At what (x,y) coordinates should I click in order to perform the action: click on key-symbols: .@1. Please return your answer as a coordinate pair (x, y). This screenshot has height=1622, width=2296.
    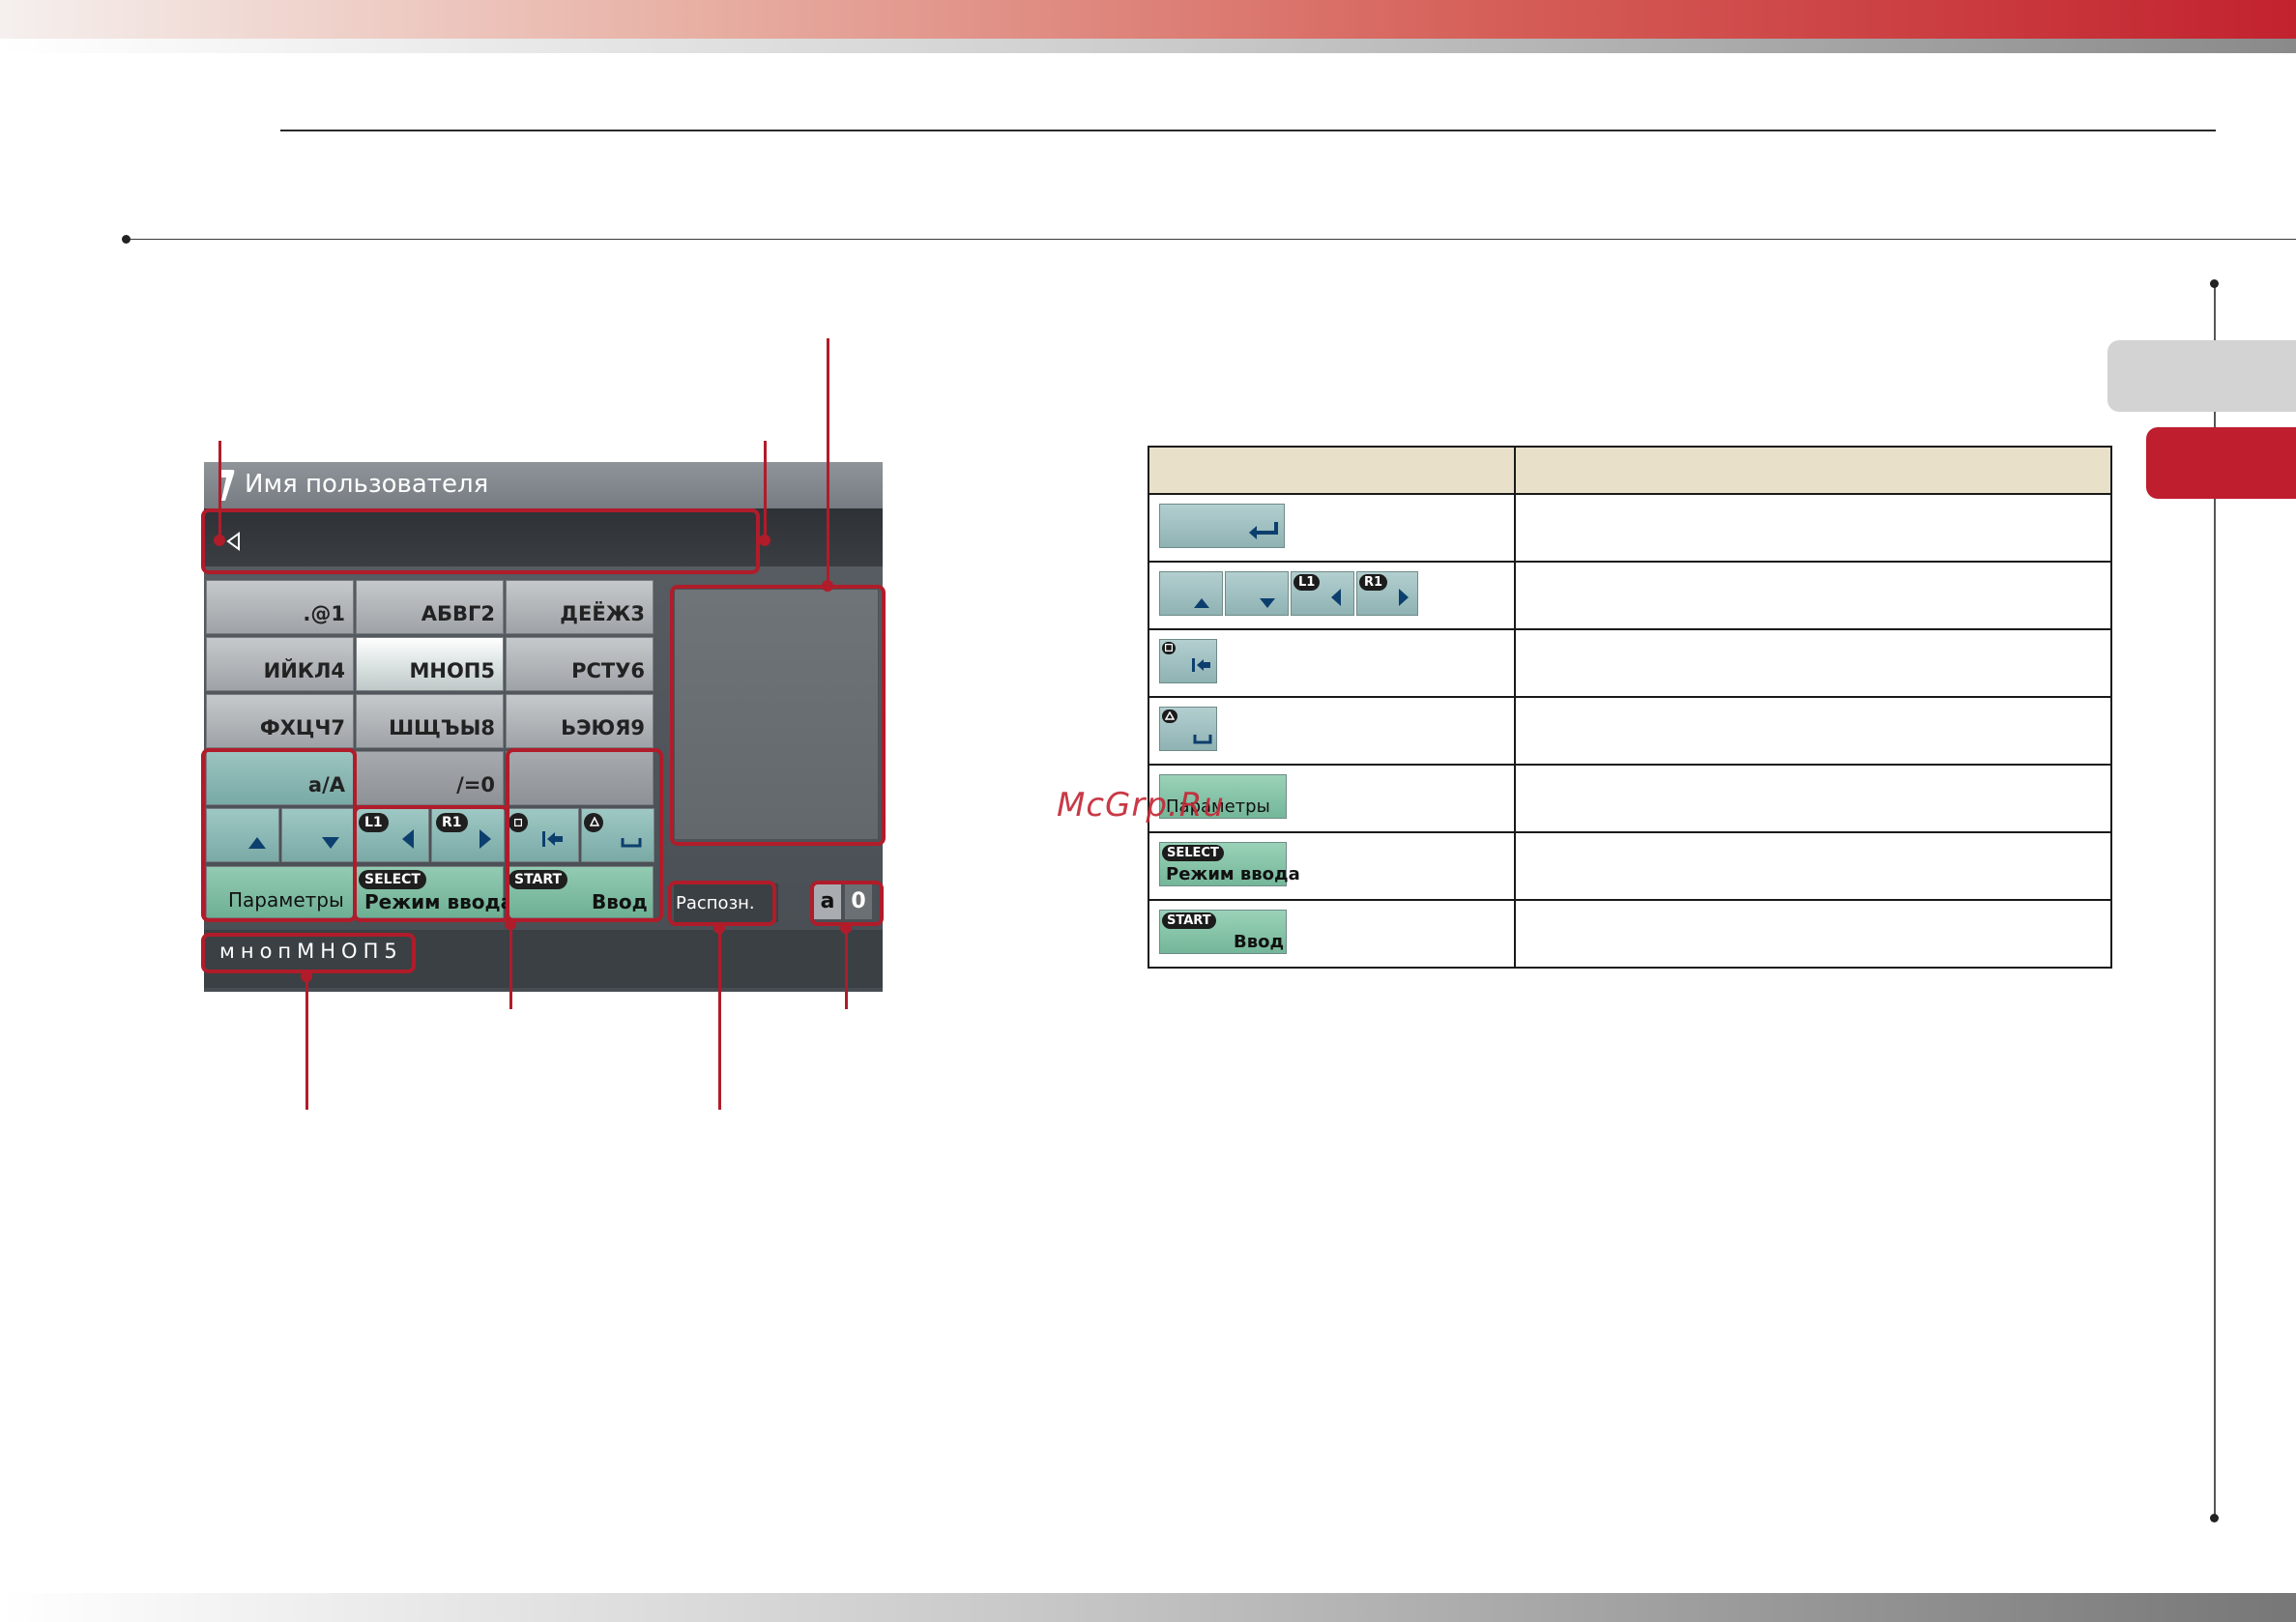
    Looking at the image, I should click on (280, 607).